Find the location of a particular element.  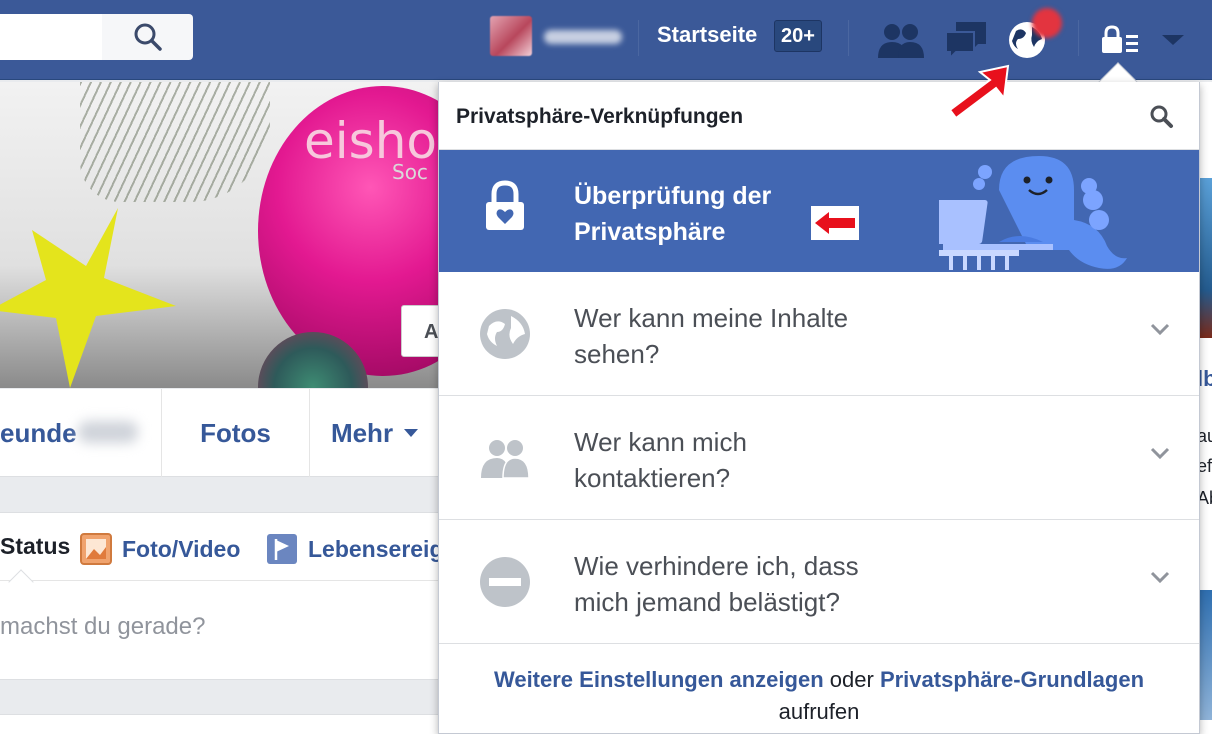

privacy-item-label-line1: Wie verhindere ich, dass is located at coordinates (716, 566).